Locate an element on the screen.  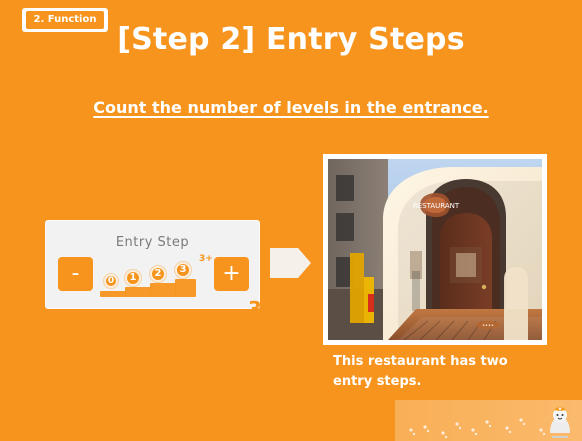
footer-decoration is located at coordinates (488, 420).